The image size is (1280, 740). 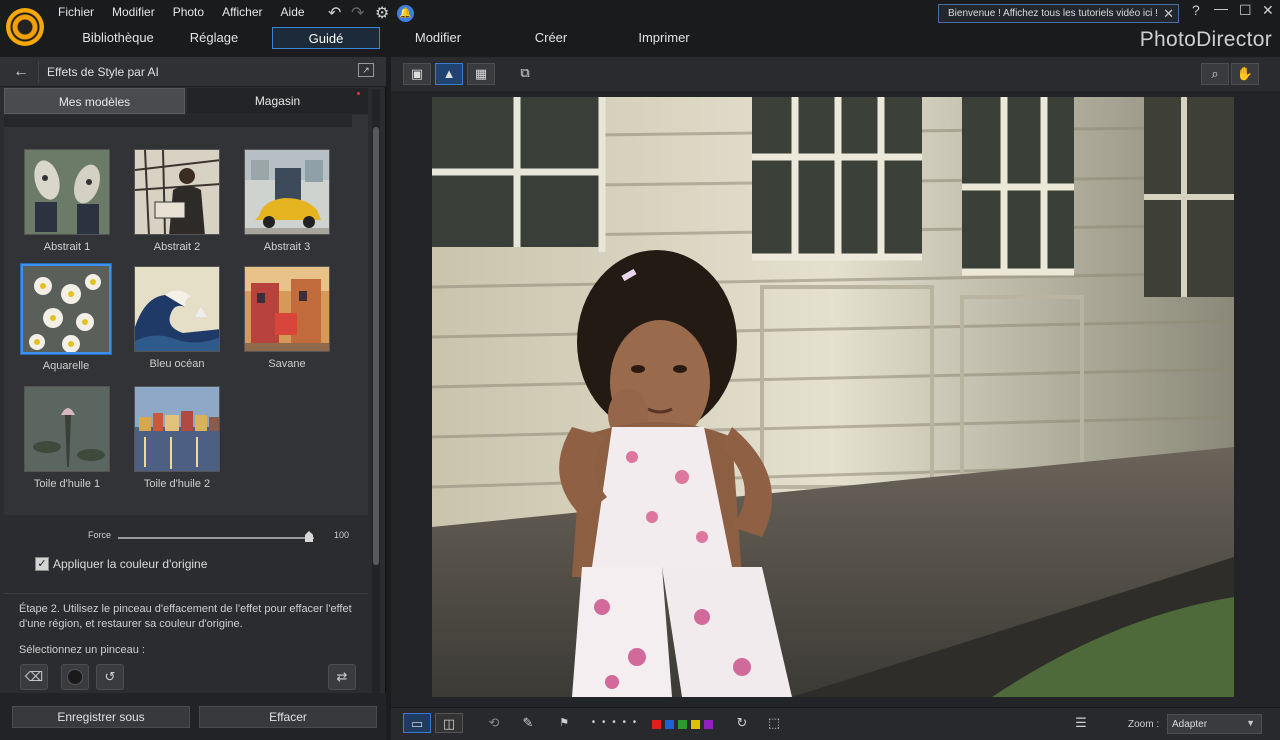 I want to click on grid-header-strip, so click(x=178, y=121).